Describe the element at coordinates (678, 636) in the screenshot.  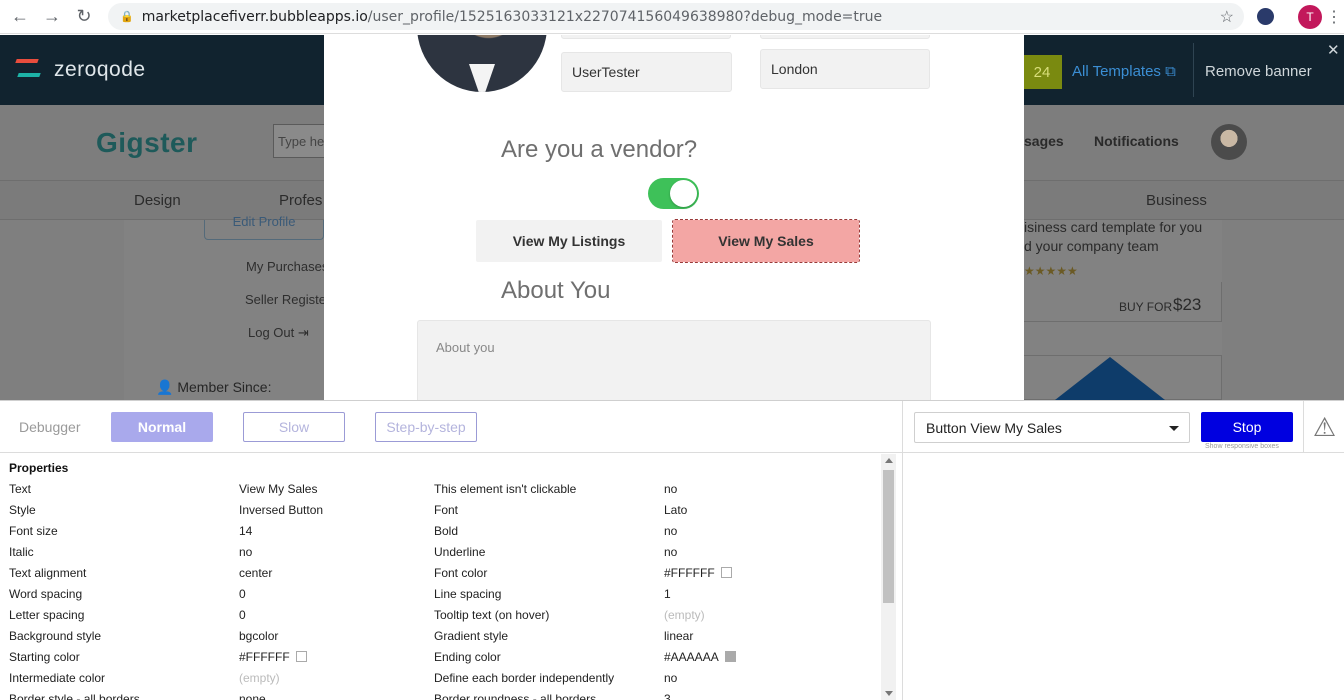
I see `property-value: linear` at that location.